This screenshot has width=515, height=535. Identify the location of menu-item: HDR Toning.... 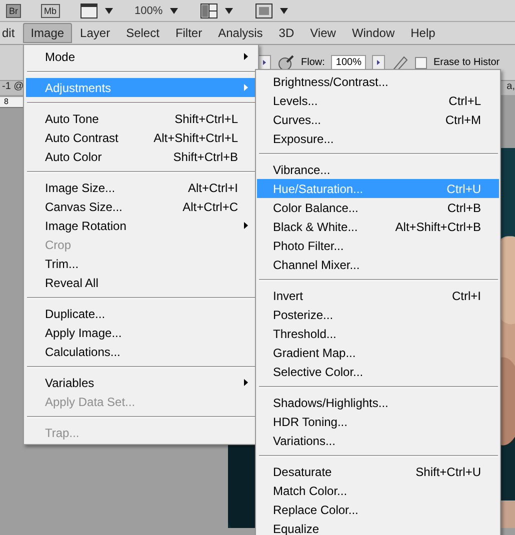
(378, 421).